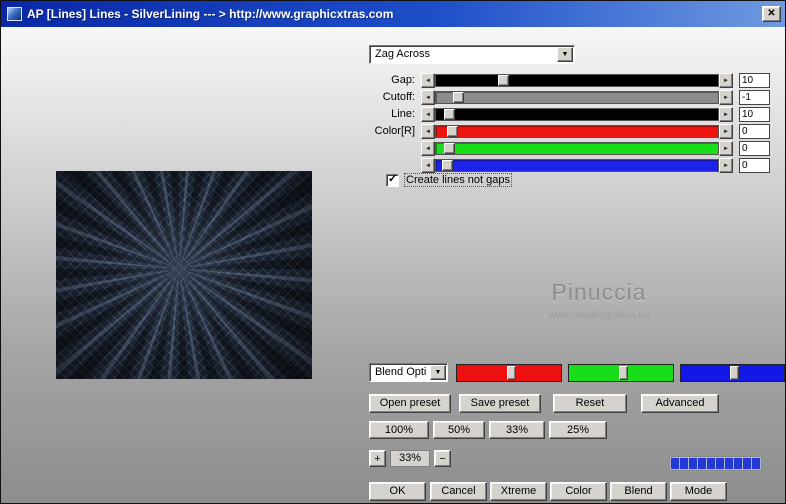  I want to click on line-slider-row: Line: ◄ ► 10, so click(557, 114).